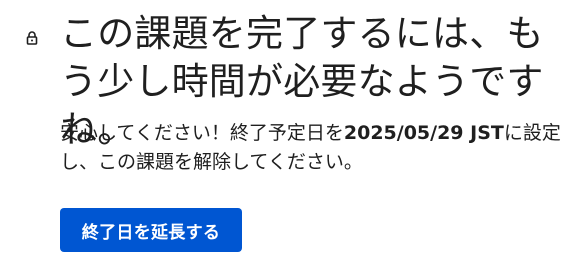 The height and width of the screenshot is (279, 585). What do you see at coordinates (32, 38) in the screenshot?
I see `lock-icon` at bounding box center [32, 38].